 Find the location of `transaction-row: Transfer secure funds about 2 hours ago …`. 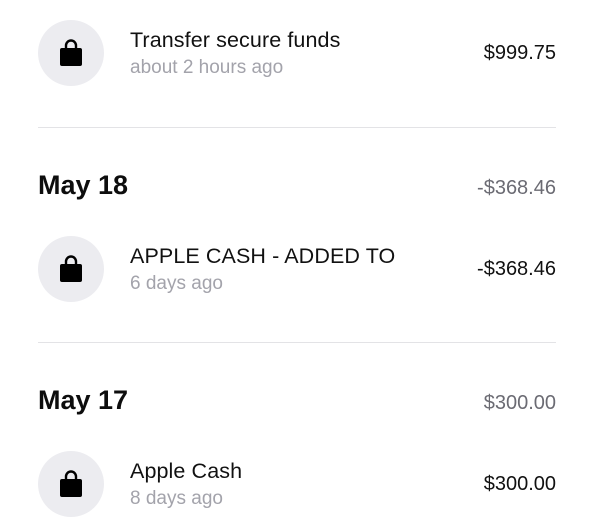

transaction-row: Transfer secure funds about 2 hours ago … is located at coordinates (297, 54).